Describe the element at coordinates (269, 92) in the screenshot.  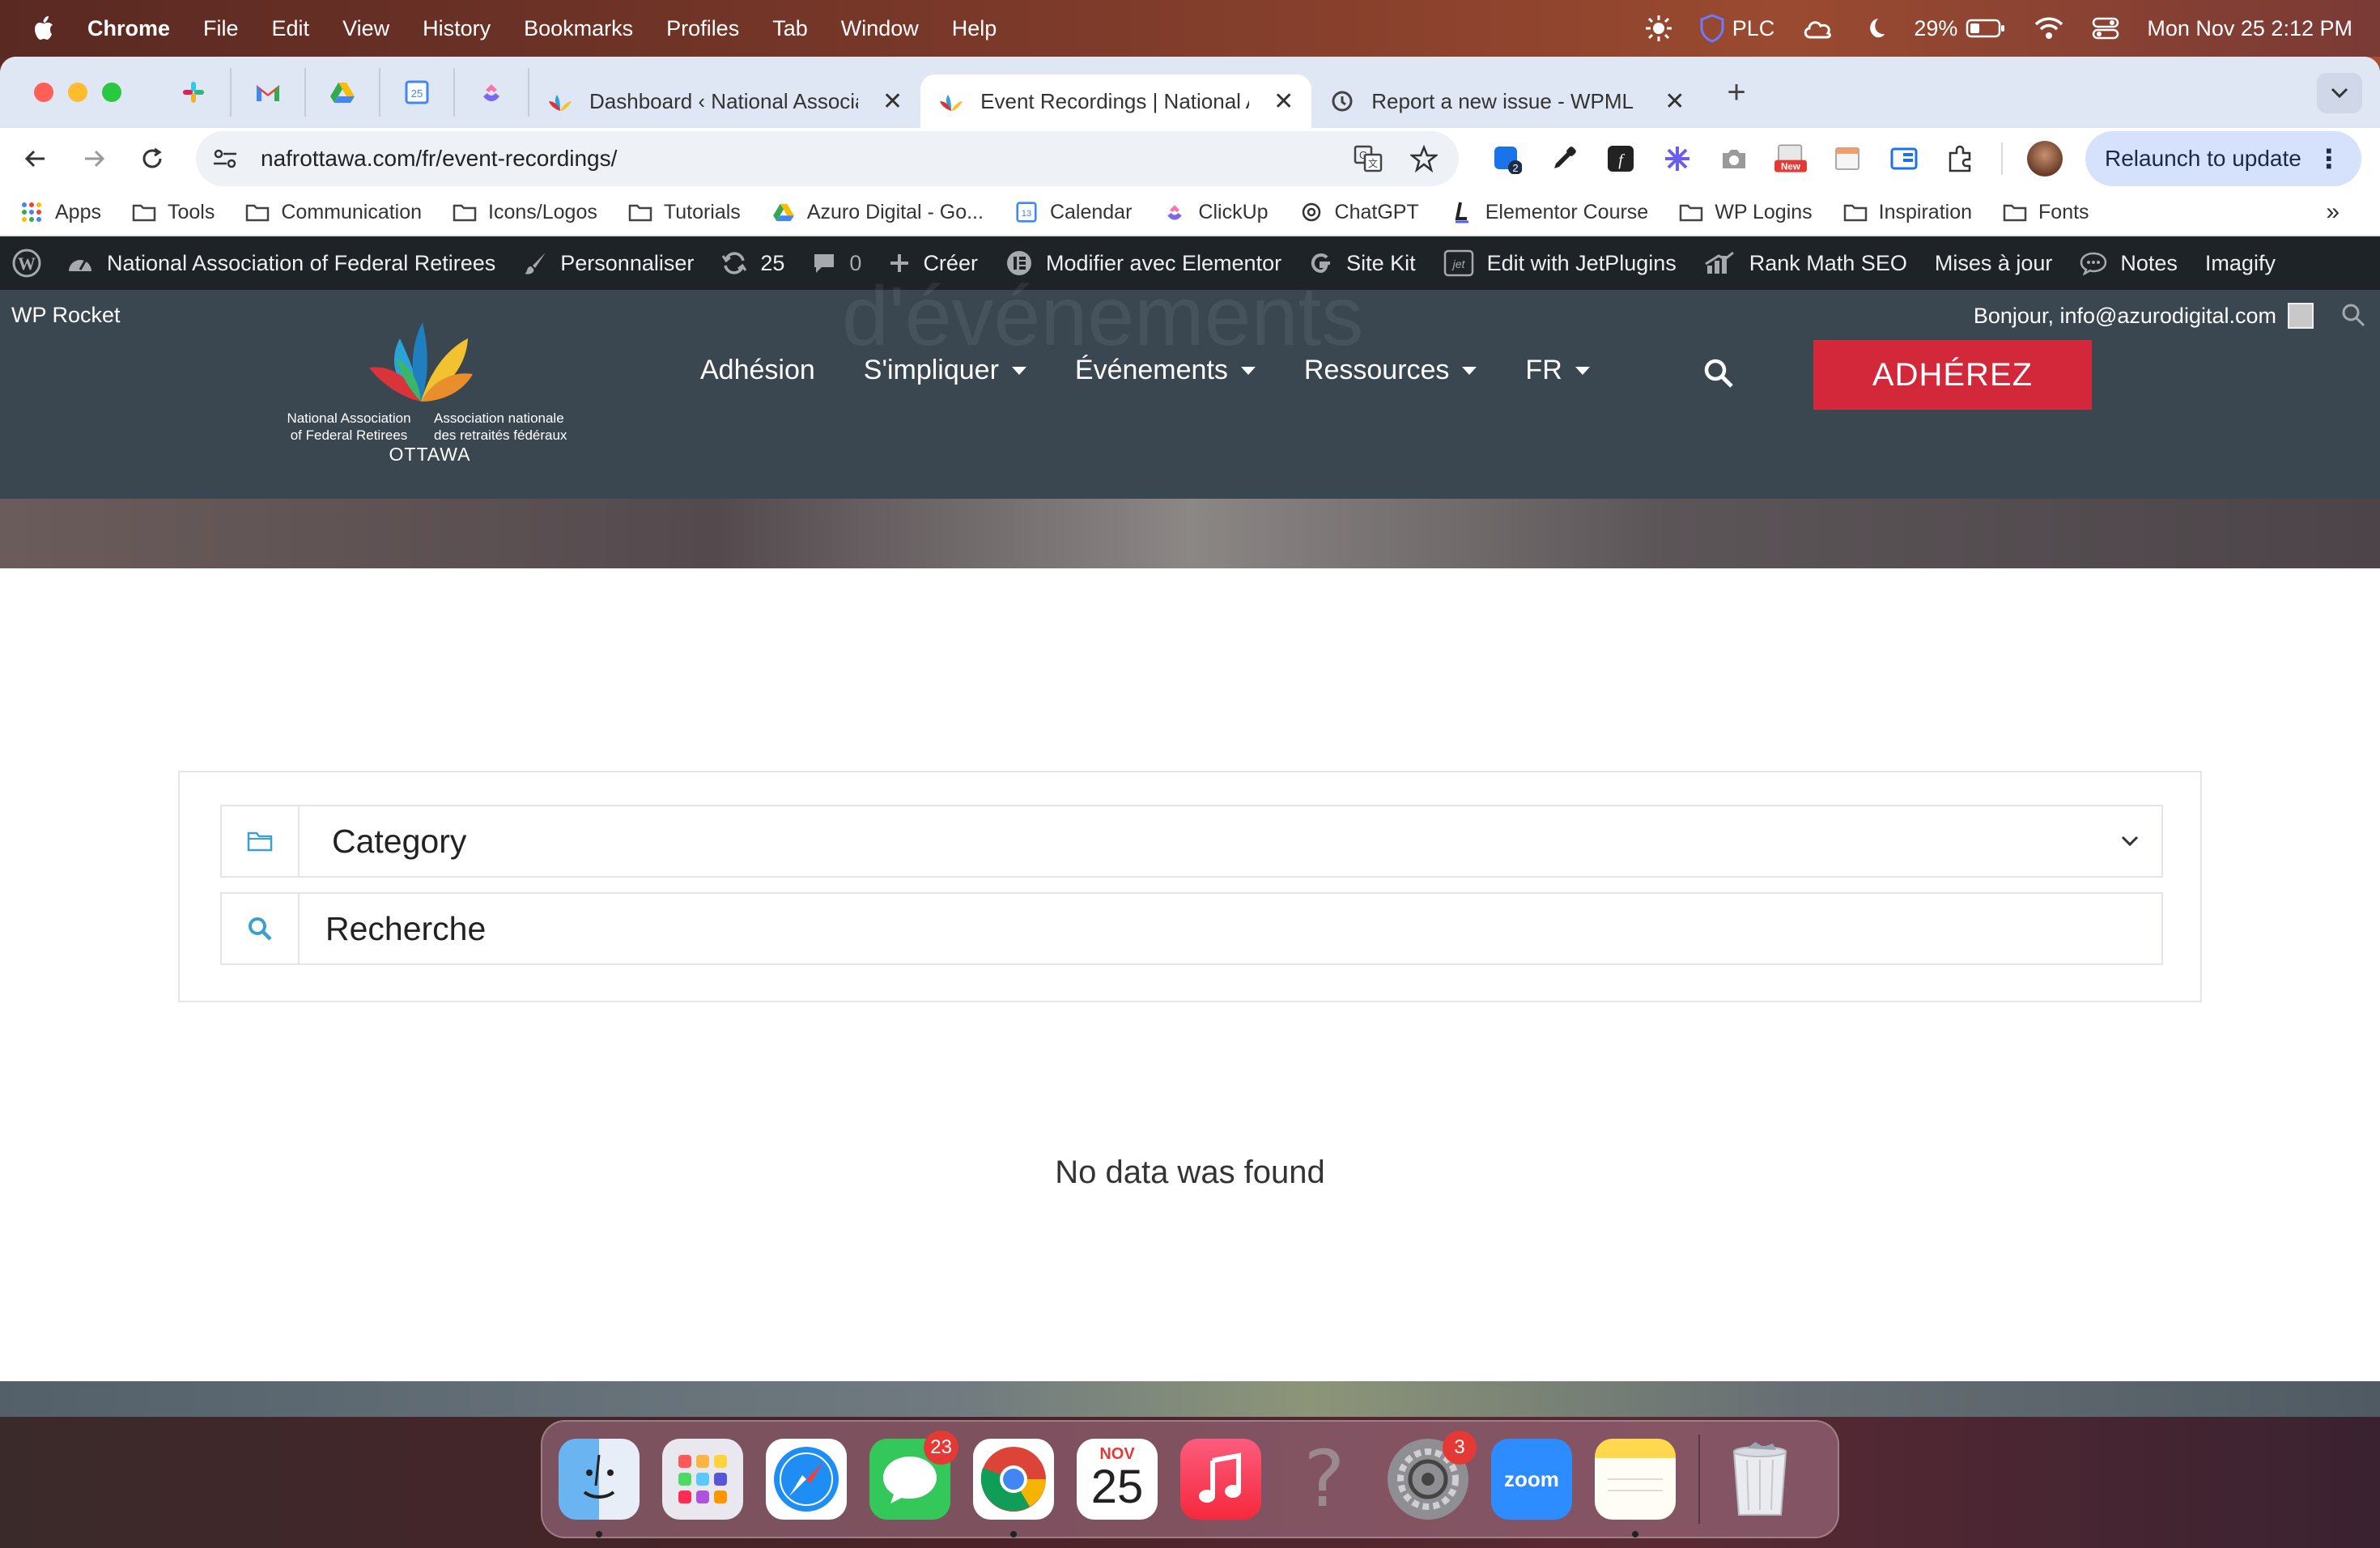
I see `pinned-tab-gmail` at that location.